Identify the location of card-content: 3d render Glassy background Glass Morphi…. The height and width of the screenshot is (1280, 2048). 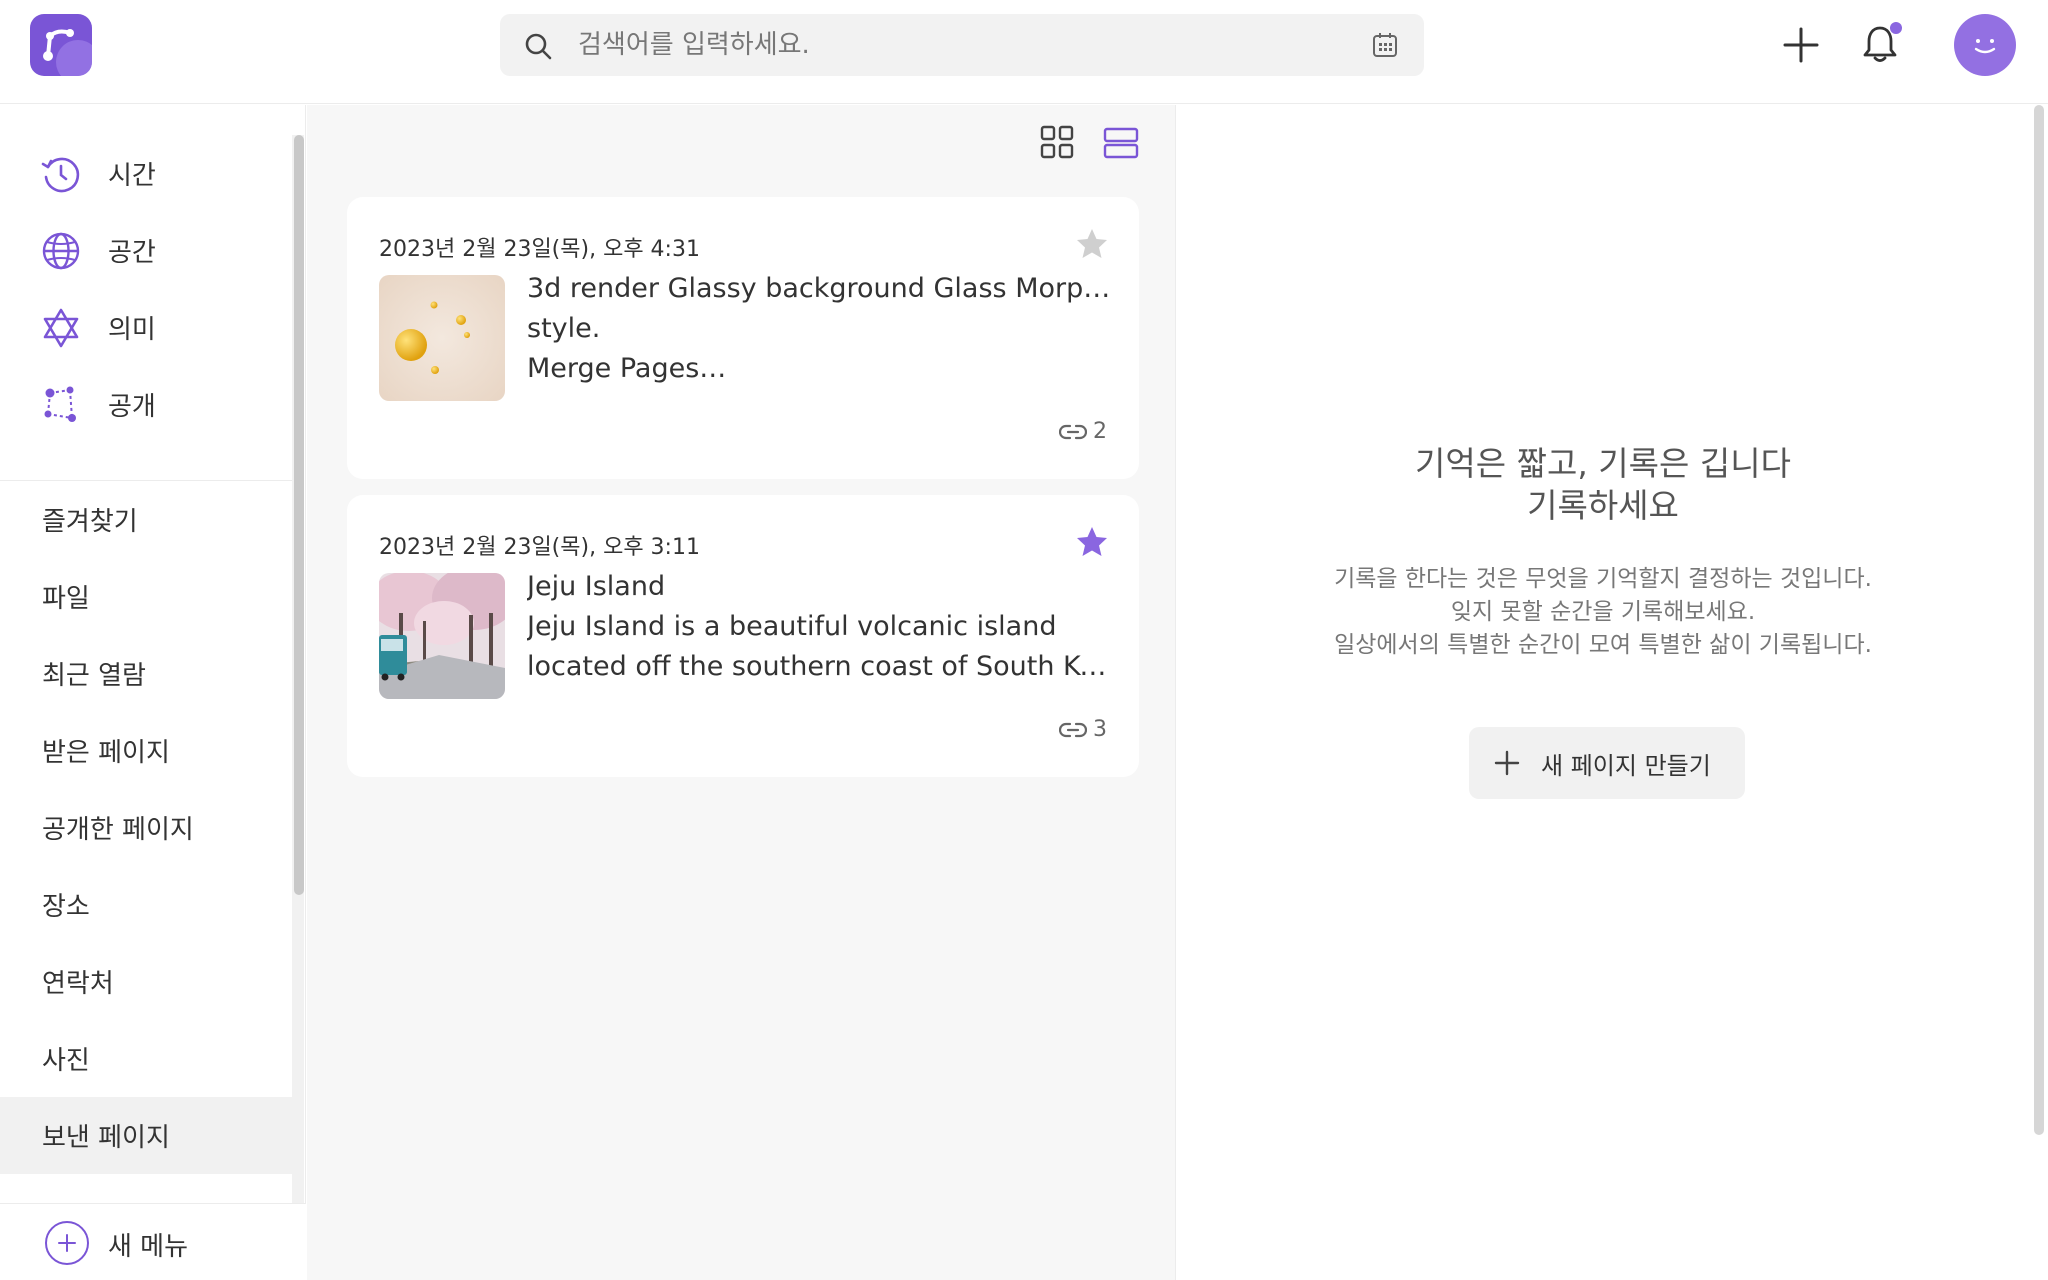
(822, 329).